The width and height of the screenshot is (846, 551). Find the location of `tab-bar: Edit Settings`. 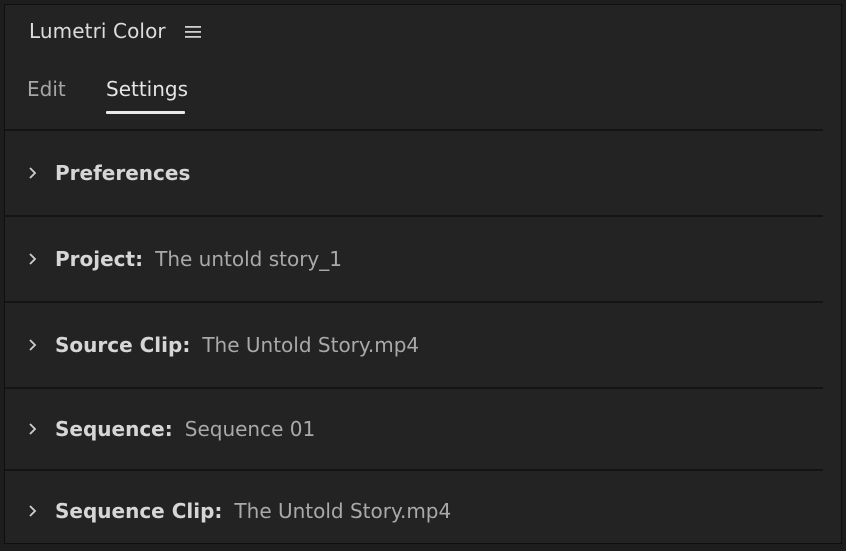

tab-bar: Edit Settings is located at coordinates (423, 96).